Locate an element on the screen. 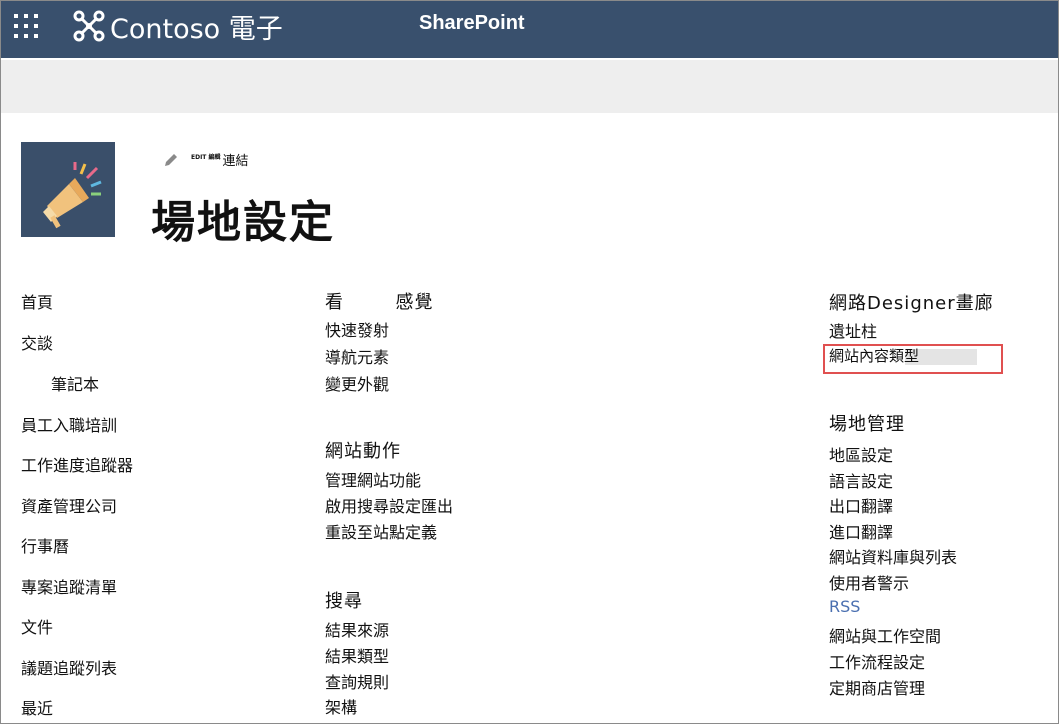 The width and height of the screenshot is (1059, 724). nav-item-calendar: 行事曆 is located at coordinates (45, 545).